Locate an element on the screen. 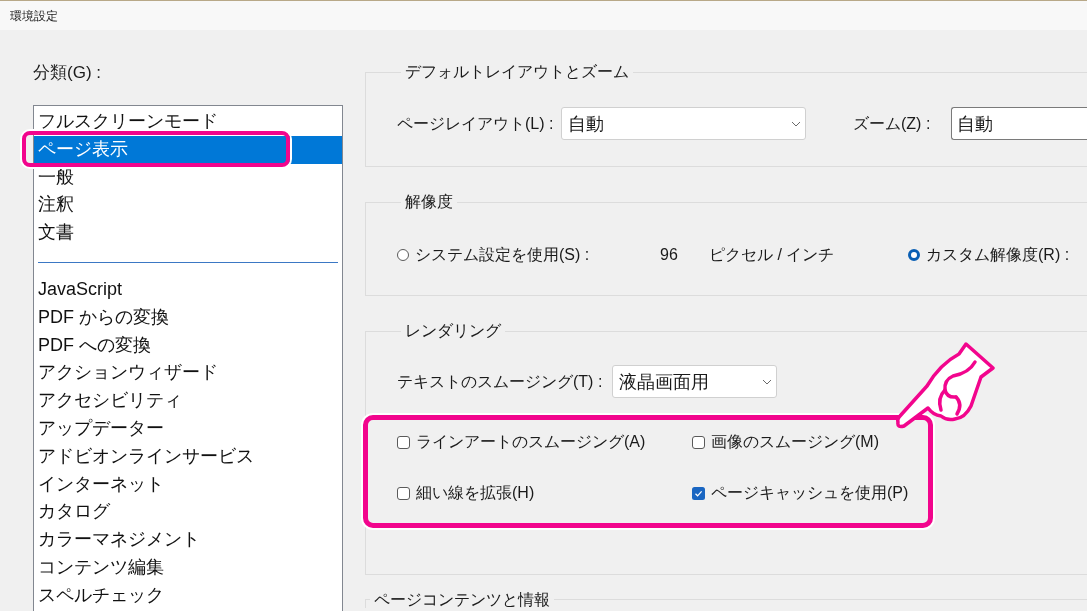  category-item: PDF への変換 is located at coordinates (94, 345).